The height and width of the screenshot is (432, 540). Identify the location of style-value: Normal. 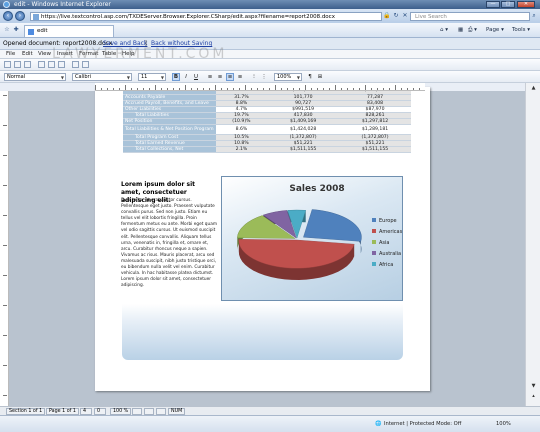
(16, 77).